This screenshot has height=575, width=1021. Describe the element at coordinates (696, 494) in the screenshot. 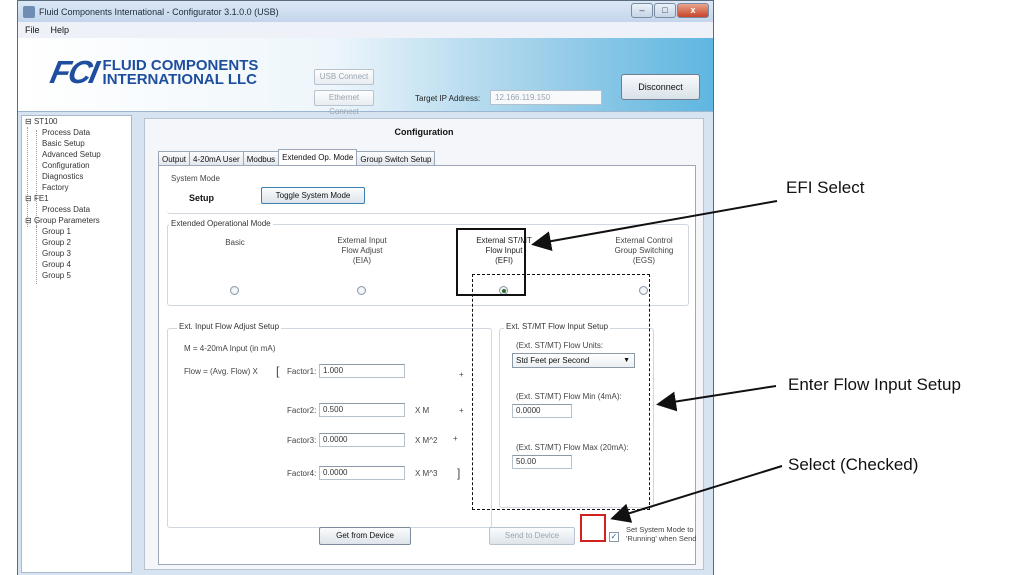

I see `select-checked-arrow` at that location.